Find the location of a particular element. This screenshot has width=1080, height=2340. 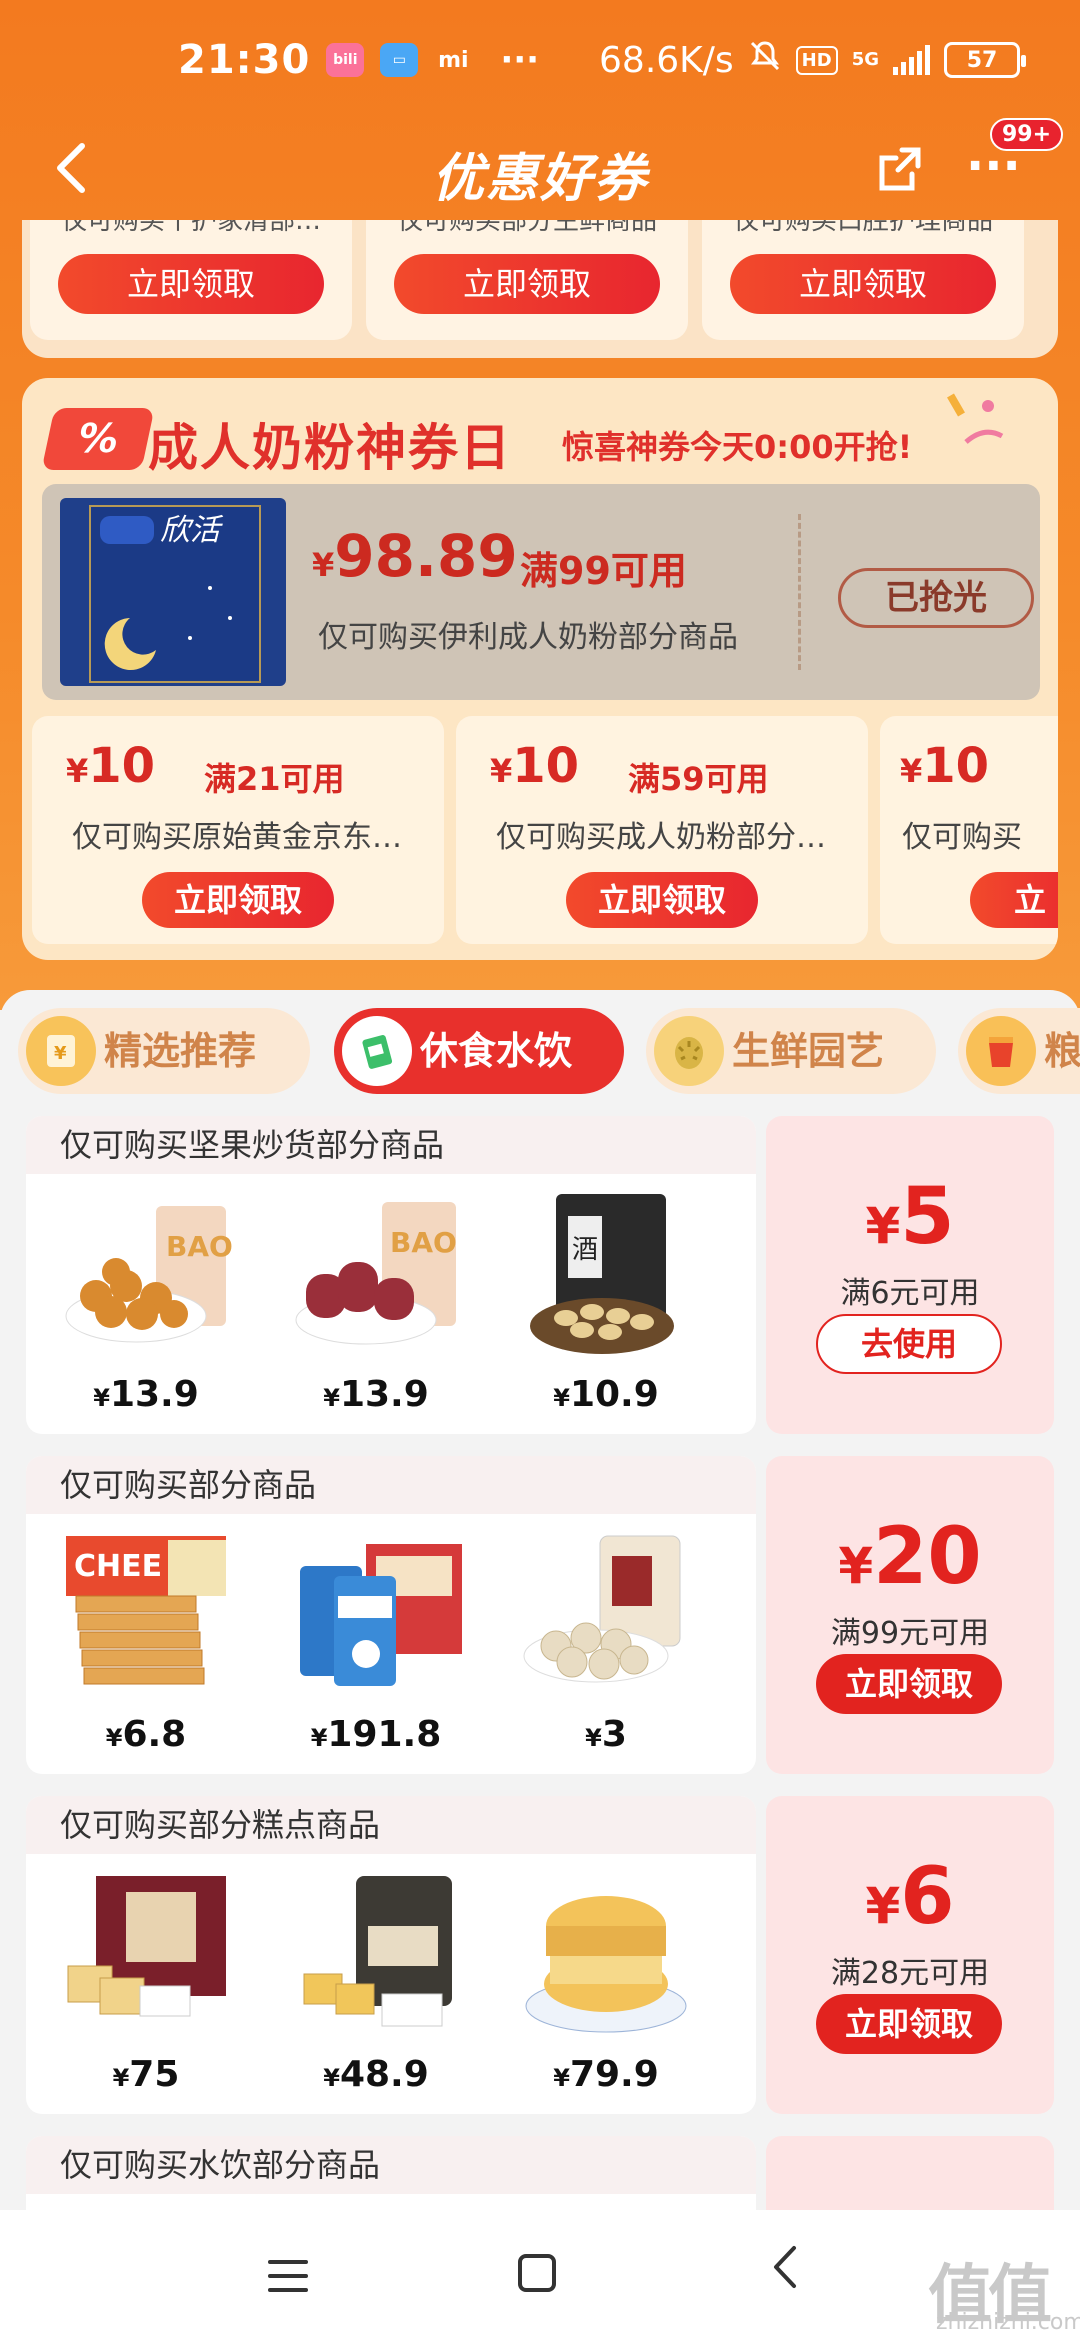

product-item: ¥75 is located at coordinates (146, 1986).